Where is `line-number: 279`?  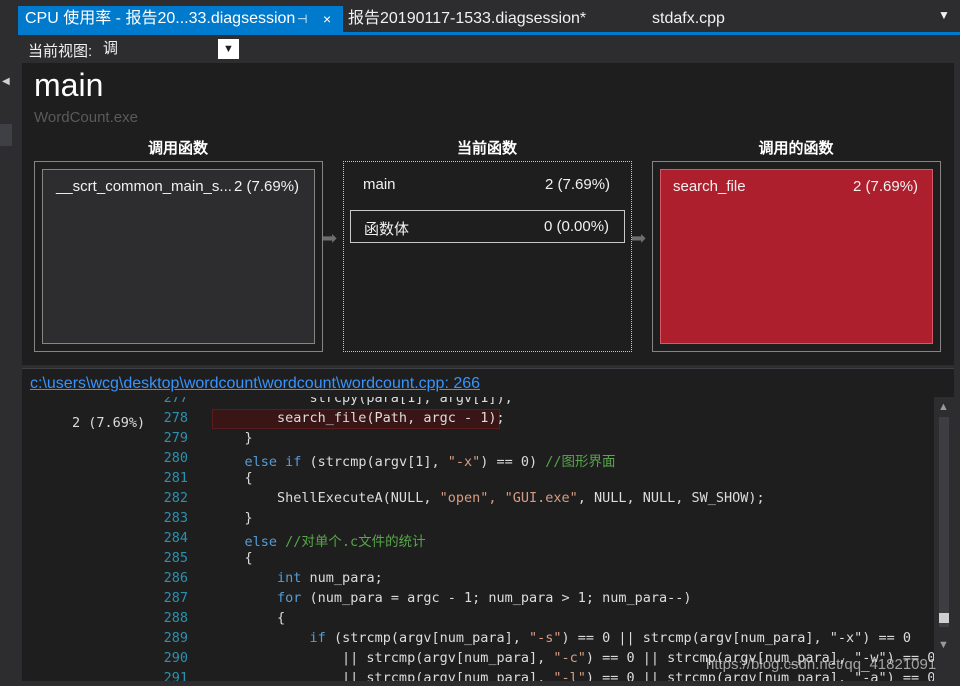
line-number: 279 is located at coordinates (175, 438).